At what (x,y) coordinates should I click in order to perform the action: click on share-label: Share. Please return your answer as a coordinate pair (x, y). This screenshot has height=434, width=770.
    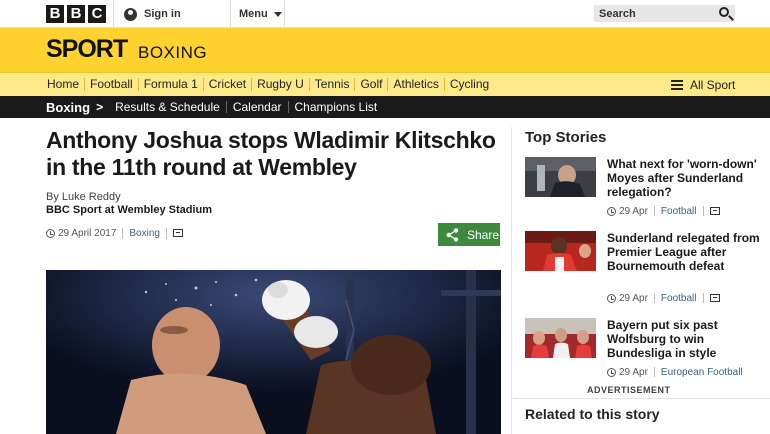
    Looking at the image, I should click on (483, 234).